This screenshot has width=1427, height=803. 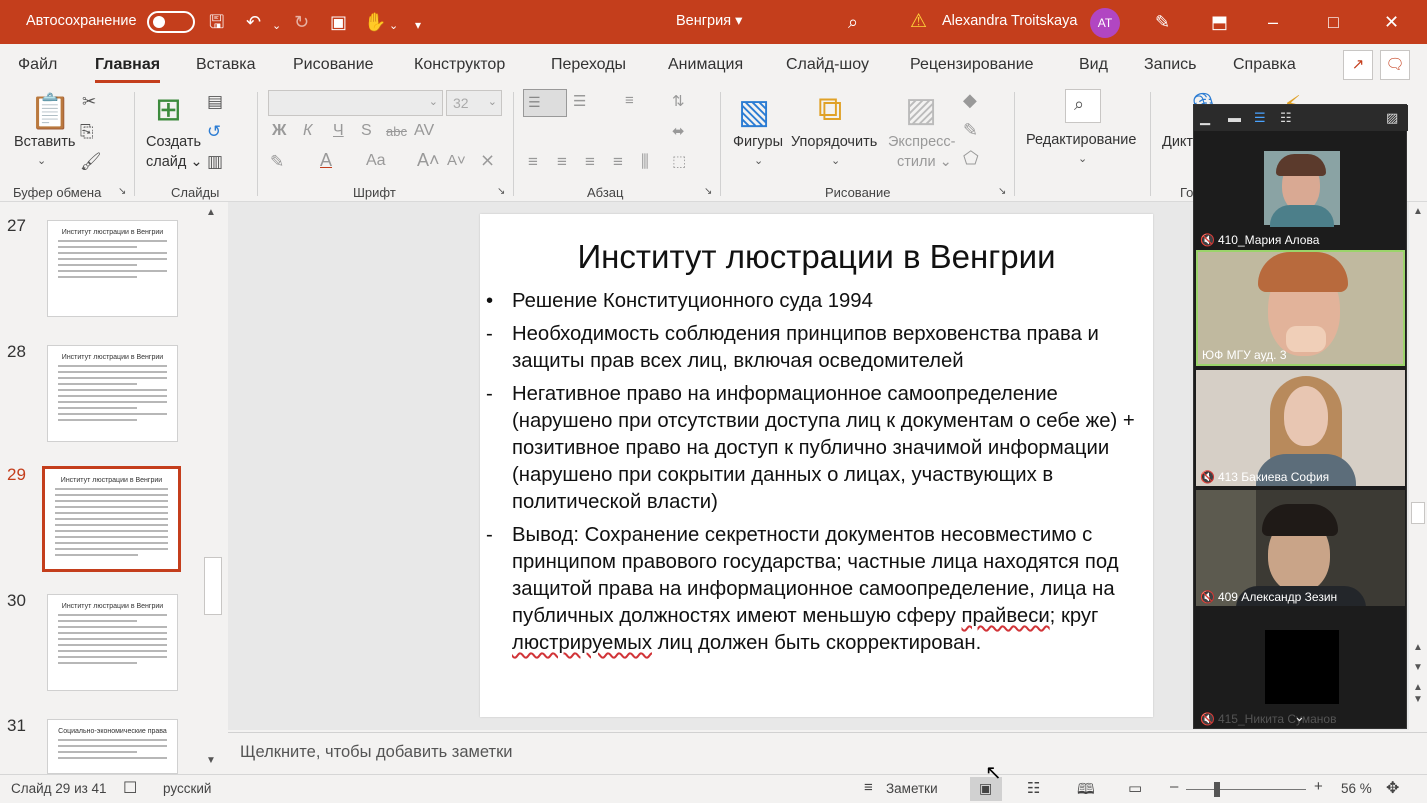 What do you see at coordinates (212, 487) in the screenshot?
I see `thumbnail-scrollbar: ▲ ▼` at bounding box center [212, 487].